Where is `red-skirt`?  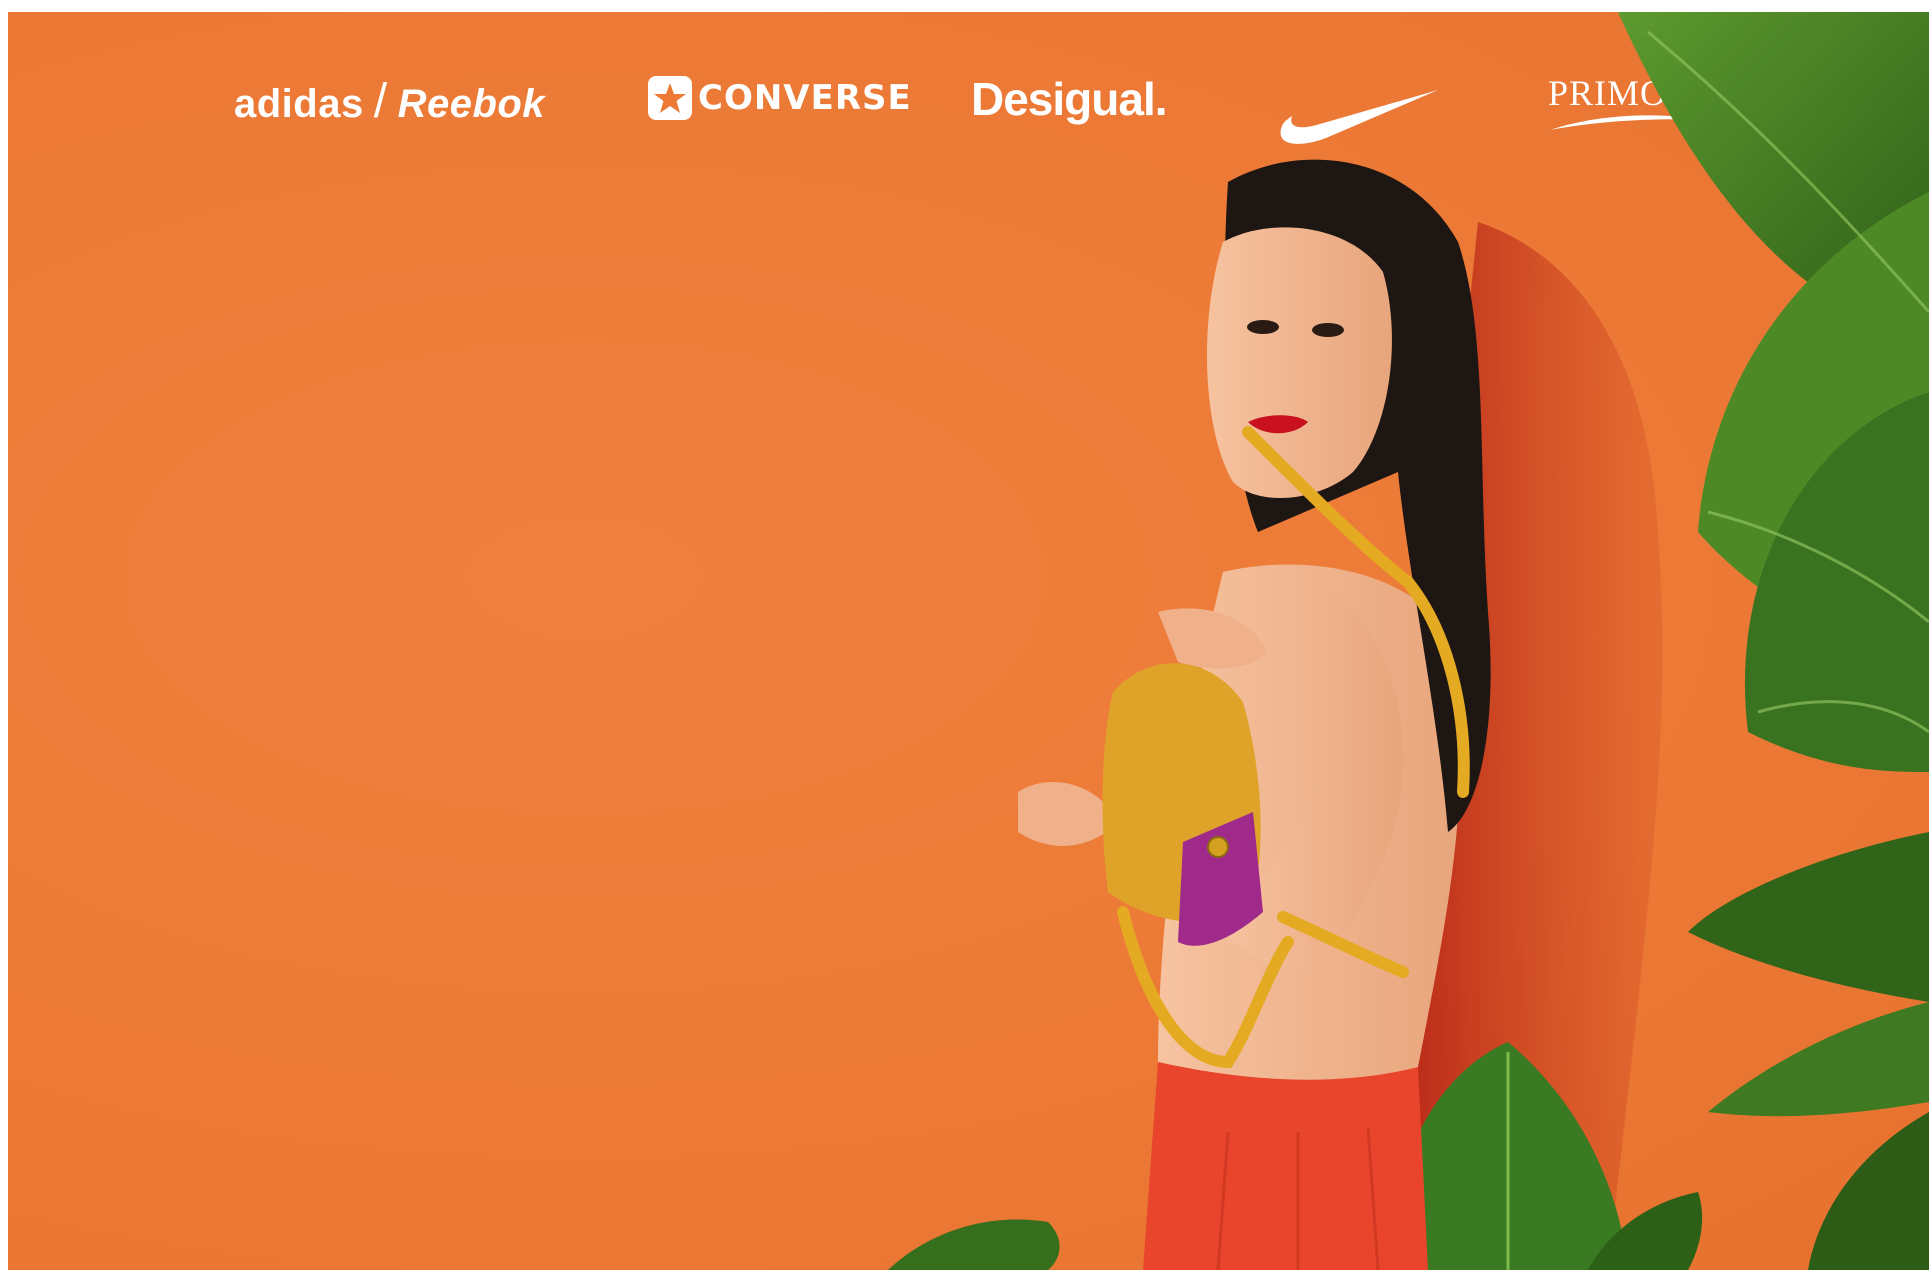
red-skirt is located at coordinates (1285, 1166).